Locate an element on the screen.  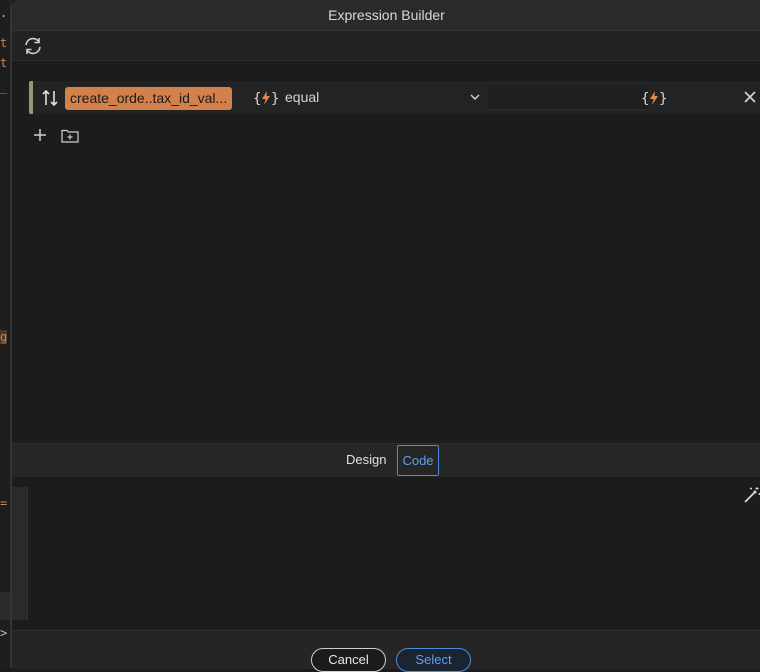
background-editor-strip: . t t _ g = > is located at coordinates (5, 334).